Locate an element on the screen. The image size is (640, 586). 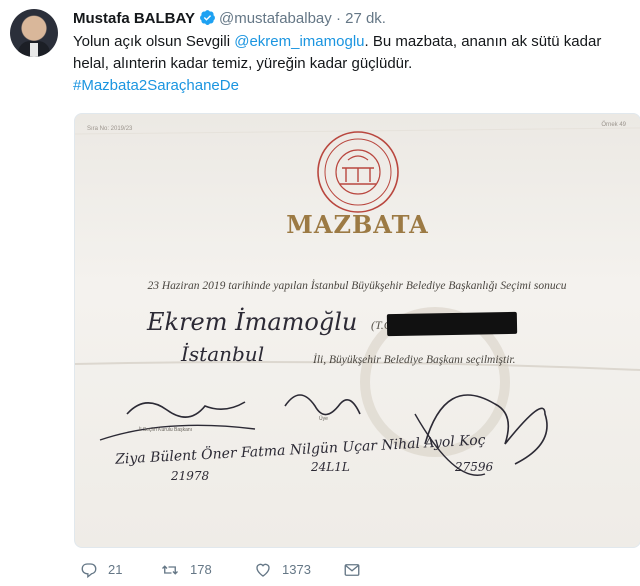
doc-winner-name: Ekrem İmamoğlu is located at coordinates (252, 322).